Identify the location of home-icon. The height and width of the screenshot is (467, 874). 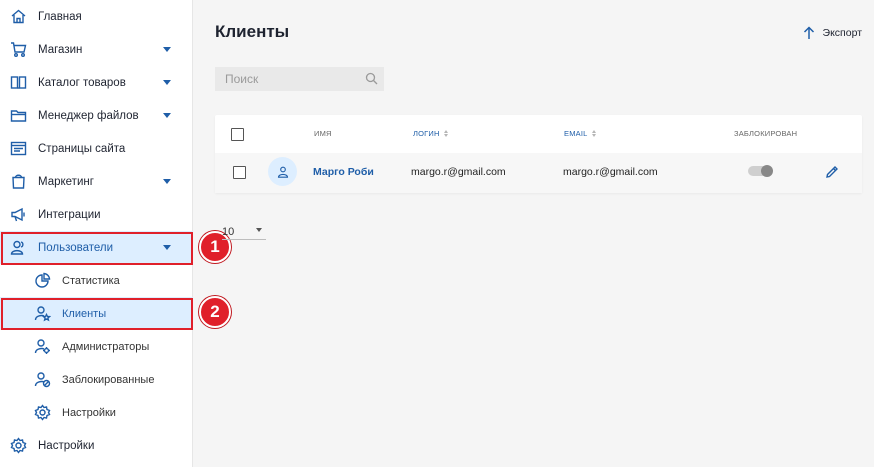
(18, 16).